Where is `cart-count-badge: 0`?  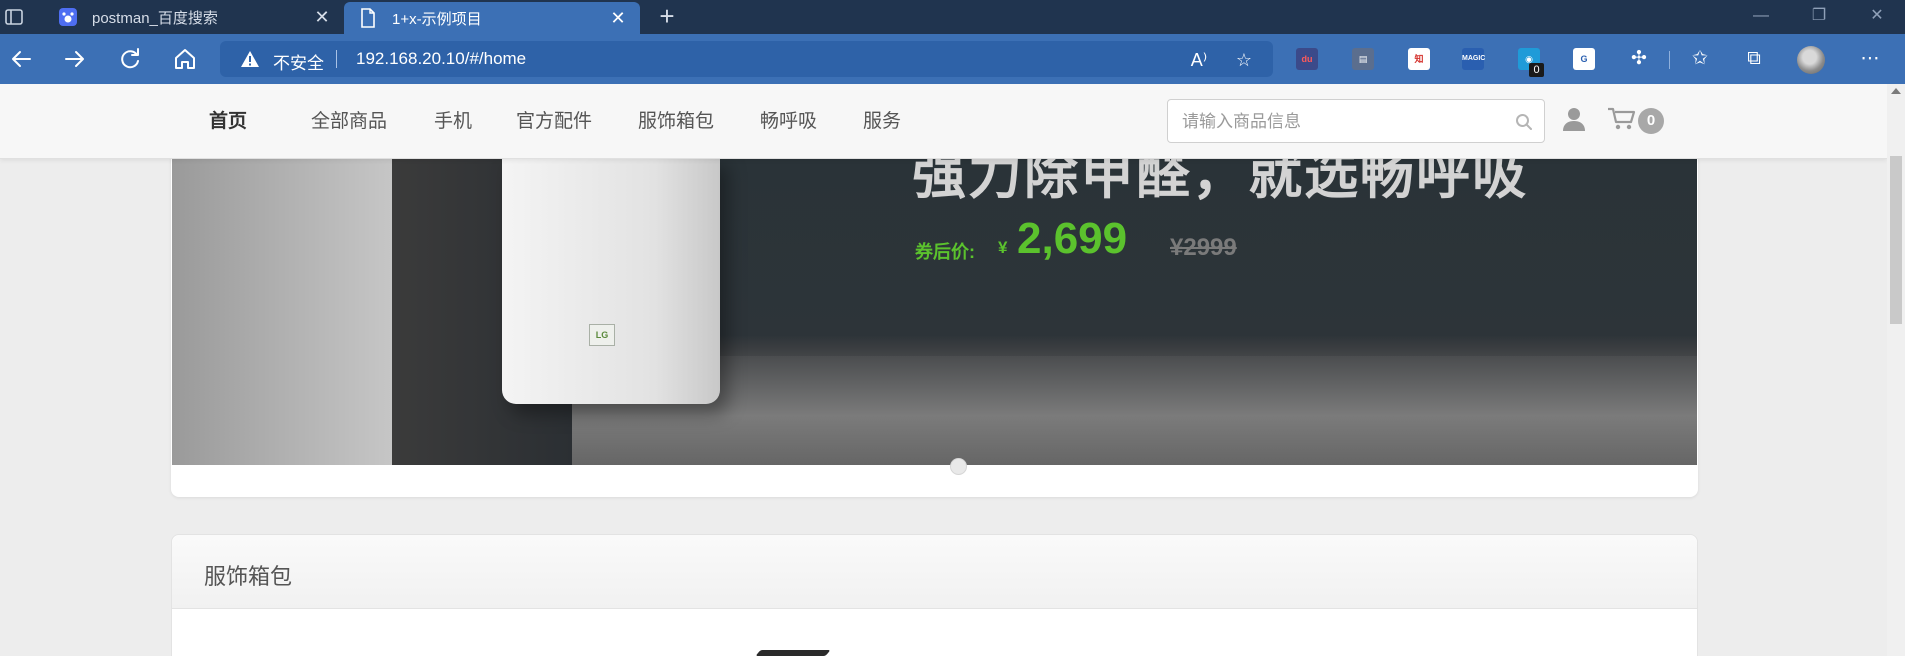
cart-count-badge: 0 is located at coordinates (1651, 121).